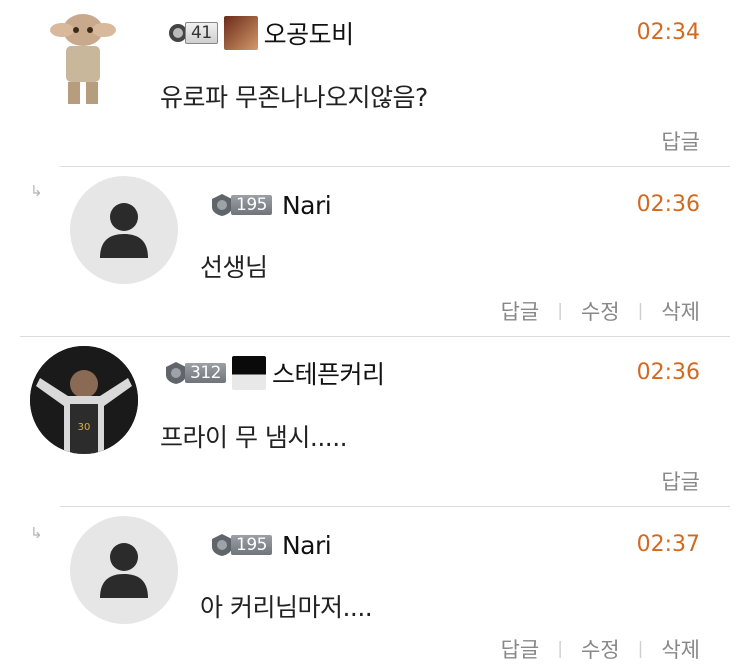 The width and height of the screenshot is (750, 664). Describe the element at coordinates (84, 427) in the screenshot. I see `svg-text: 30` at that location.